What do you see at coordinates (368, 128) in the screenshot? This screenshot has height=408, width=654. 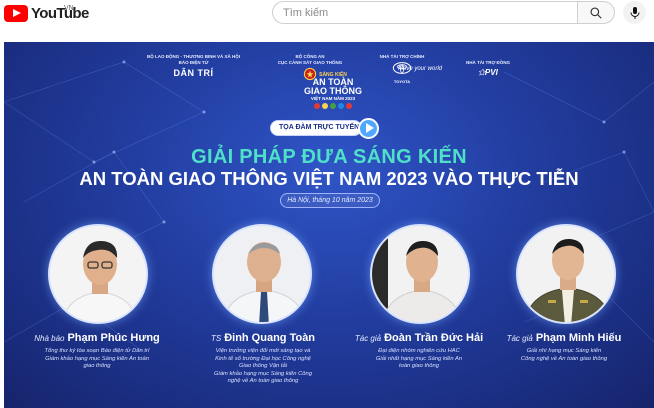 I see `play-circle-icon` at bounding box center [368, 128].